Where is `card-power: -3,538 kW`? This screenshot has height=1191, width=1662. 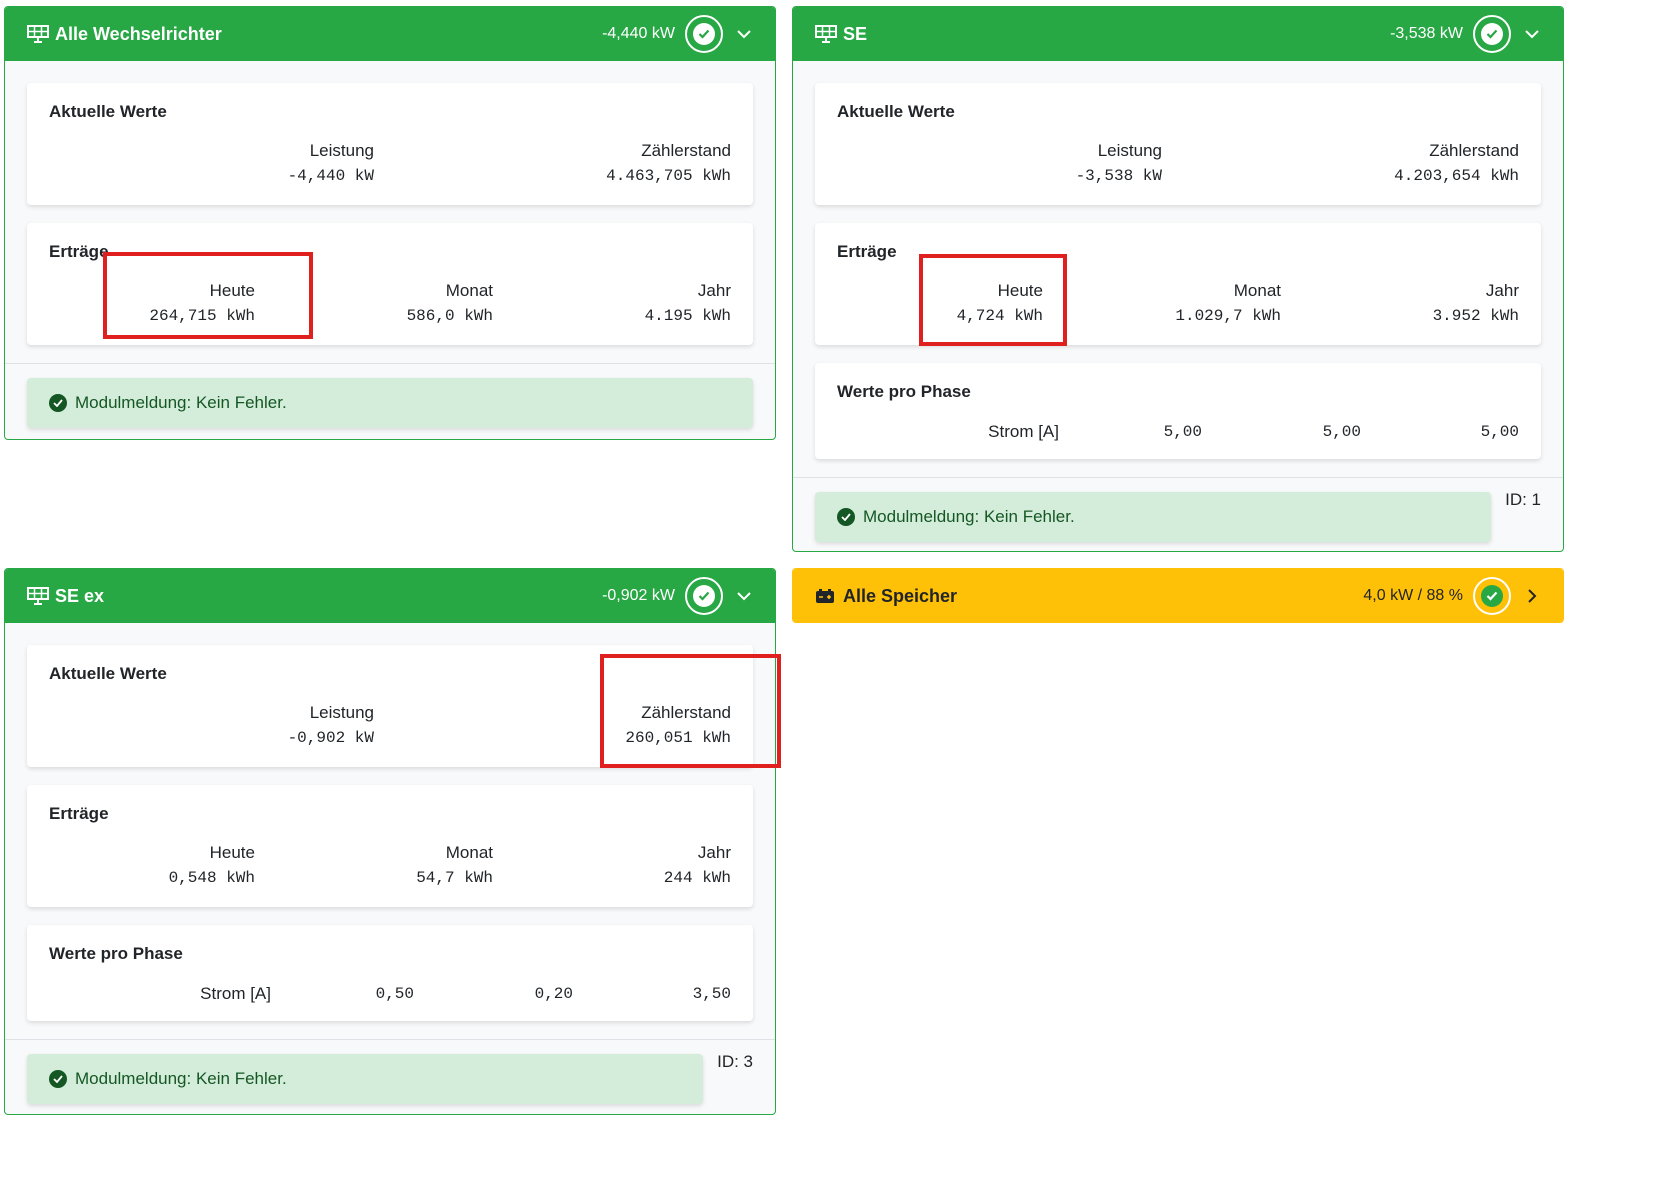 card-power: -3,538 kW is located at coordinates (1426, 33).